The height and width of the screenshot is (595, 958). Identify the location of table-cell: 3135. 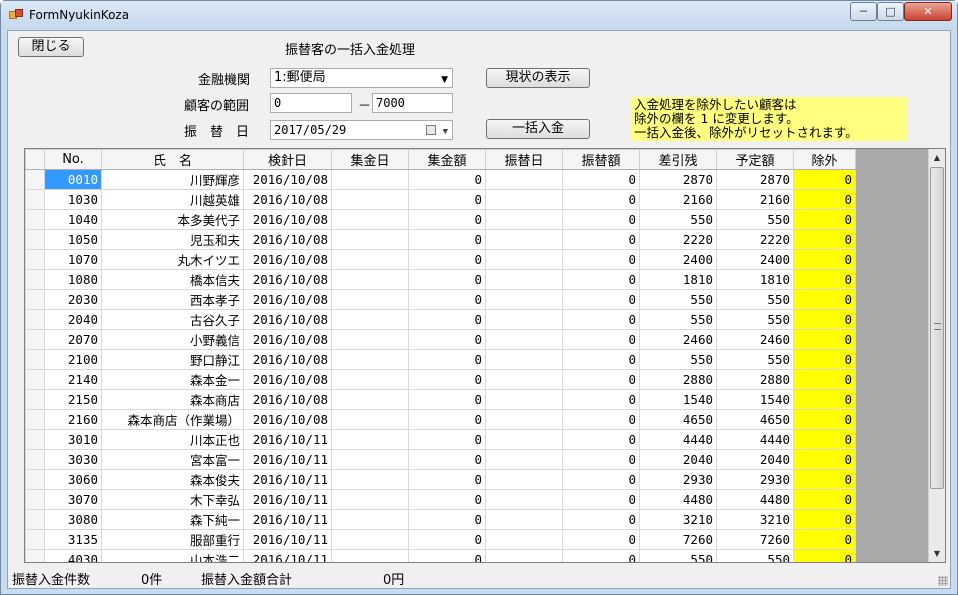
(73, 539).